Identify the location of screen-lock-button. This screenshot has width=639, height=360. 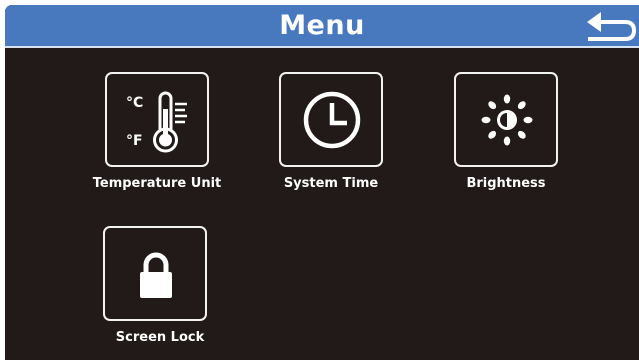
(155, 273).